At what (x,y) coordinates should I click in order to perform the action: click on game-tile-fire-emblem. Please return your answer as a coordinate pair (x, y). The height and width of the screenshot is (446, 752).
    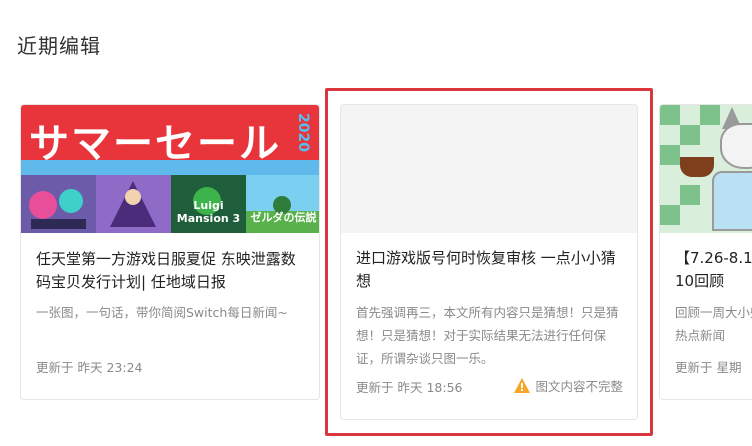
    Looking at the image, I should click on (133, 204).